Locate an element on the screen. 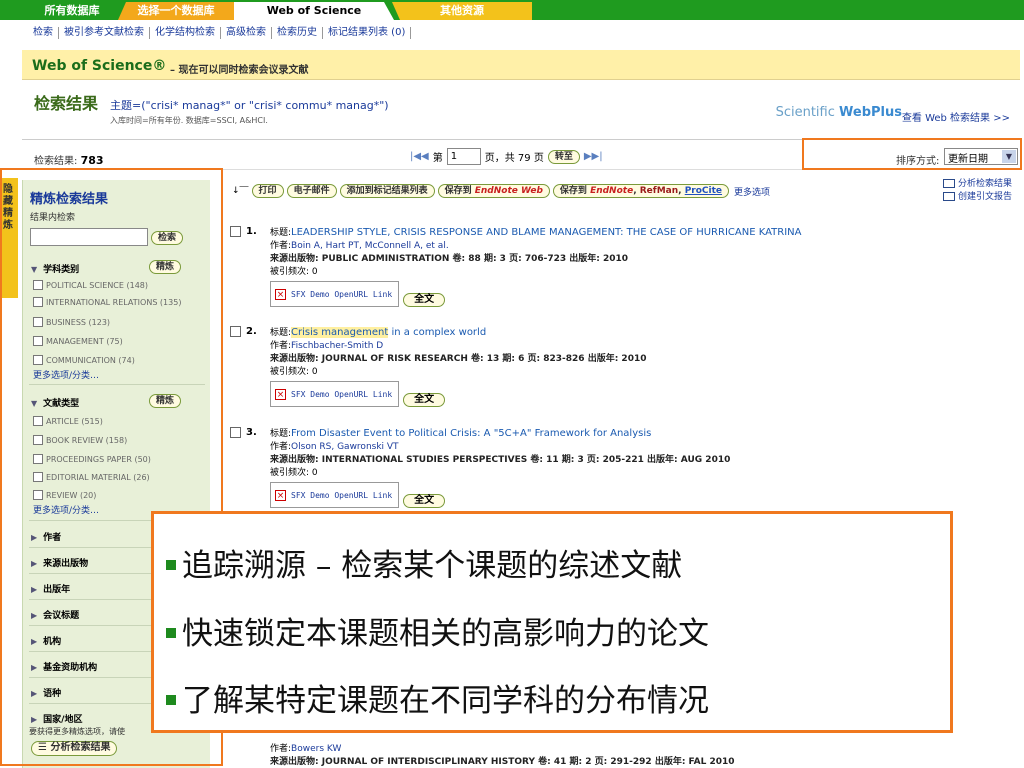  record-number: 2. is located at coordinates (251, 331).